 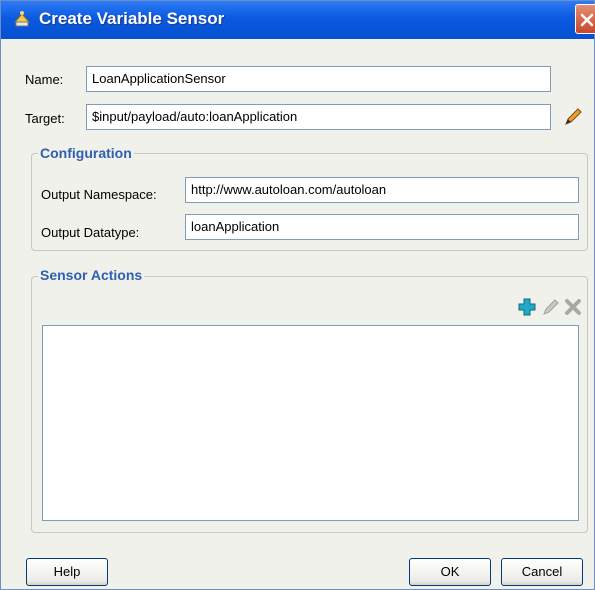 I want to click on name-field: LoanApplicationSensor, so click(x=318, y=79).